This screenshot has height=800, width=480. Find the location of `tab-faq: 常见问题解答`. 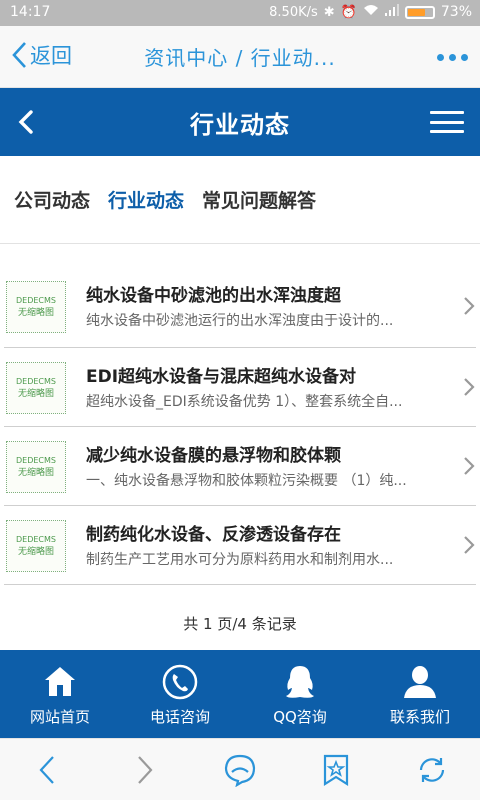

tab-faq: 常见问题解答 is located at coordinates (259, 199).